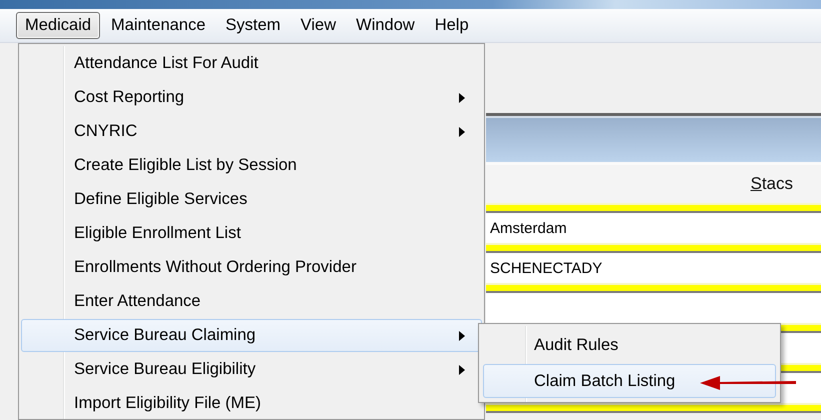 The width and height of the screenshot is (821, 420). What do you see at coordinates (452, 25) in the screenshot?
I see `menu-bar-item: Help` at bounding box center [452, 25].